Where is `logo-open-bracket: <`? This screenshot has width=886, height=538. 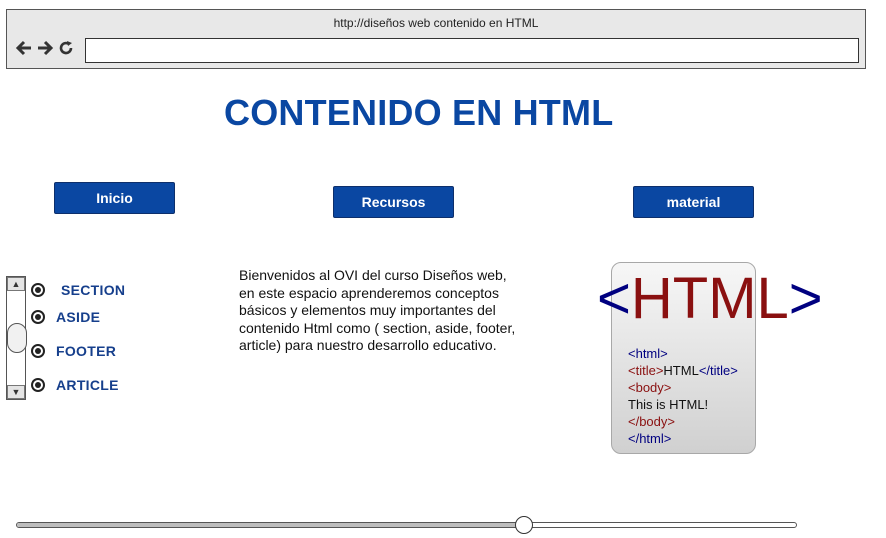
logo-open-bracket: < is located at coordinates (614, 298).